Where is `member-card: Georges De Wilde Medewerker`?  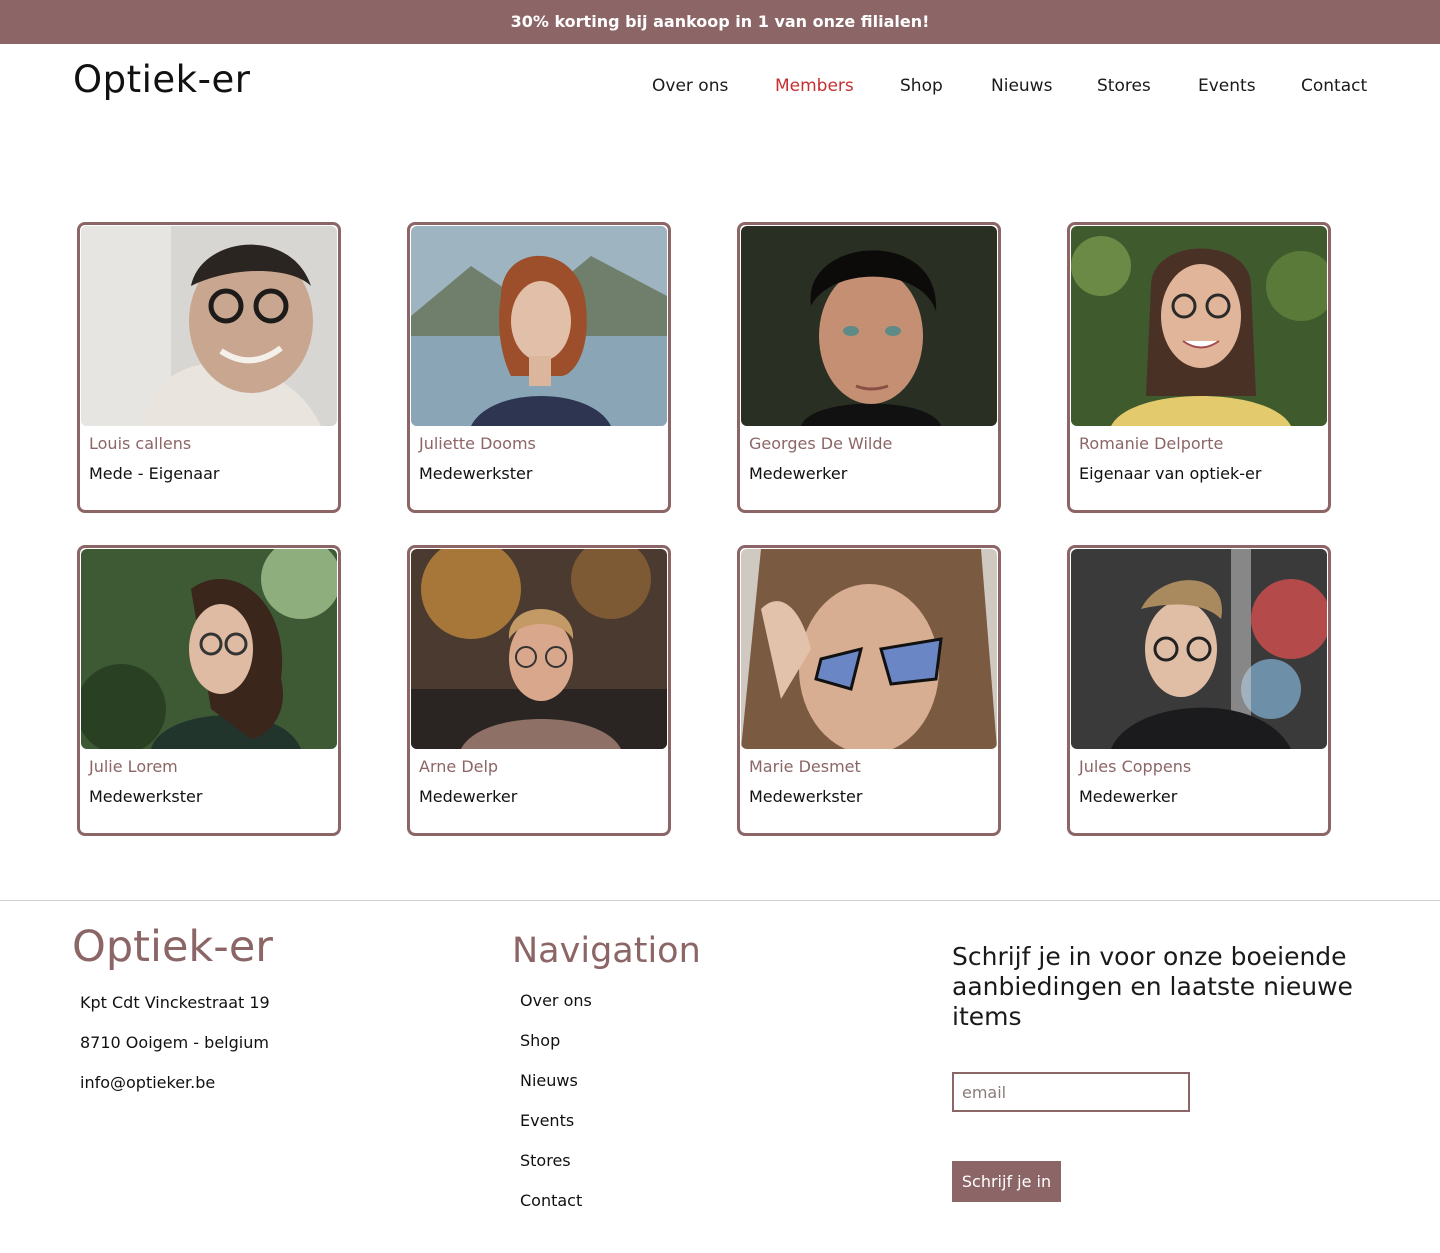 member-card: Georges De Wilde Medewerker is located at coordinates (869, 367).